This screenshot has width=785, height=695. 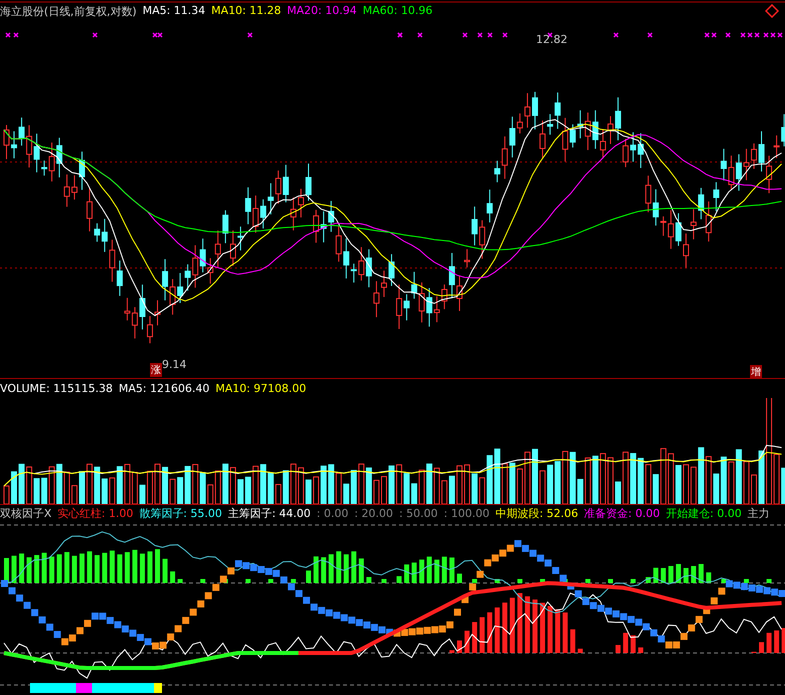 I want to click on indicator-value: 中期波段: 52.06, so click(x=536, y=513).